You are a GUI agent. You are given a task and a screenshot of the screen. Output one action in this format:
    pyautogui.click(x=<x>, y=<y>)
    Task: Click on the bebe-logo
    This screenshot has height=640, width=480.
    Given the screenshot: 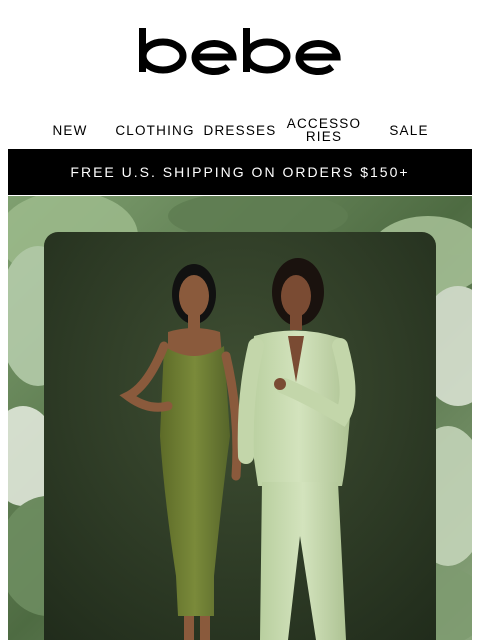 What is the action you would take?
    pyautogui.click(x=240, y=63)
    